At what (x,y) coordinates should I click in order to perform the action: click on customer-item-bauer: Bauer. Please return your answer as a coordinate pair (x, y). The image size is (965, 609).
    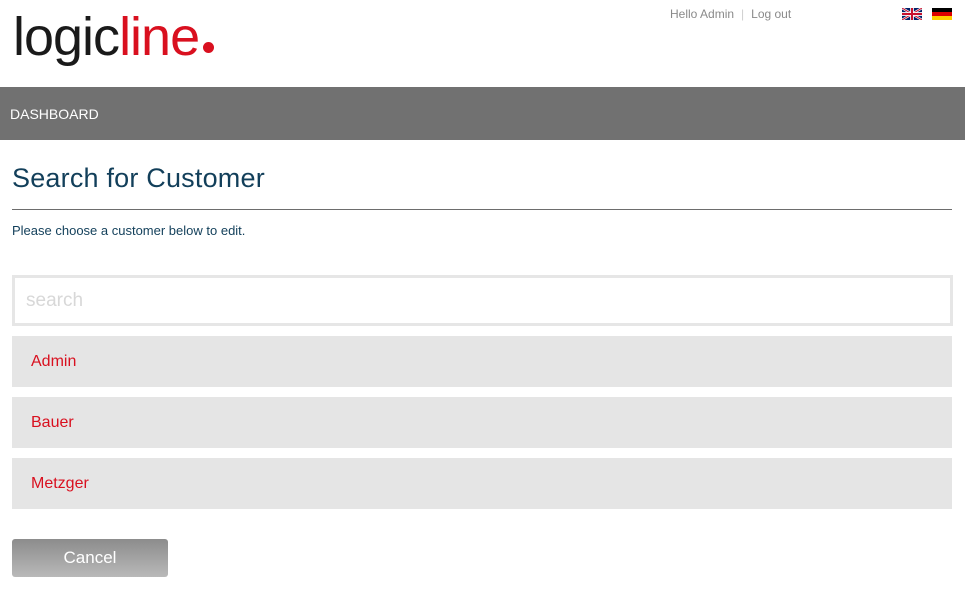
    Looking at the image, I should click on (482, 422).